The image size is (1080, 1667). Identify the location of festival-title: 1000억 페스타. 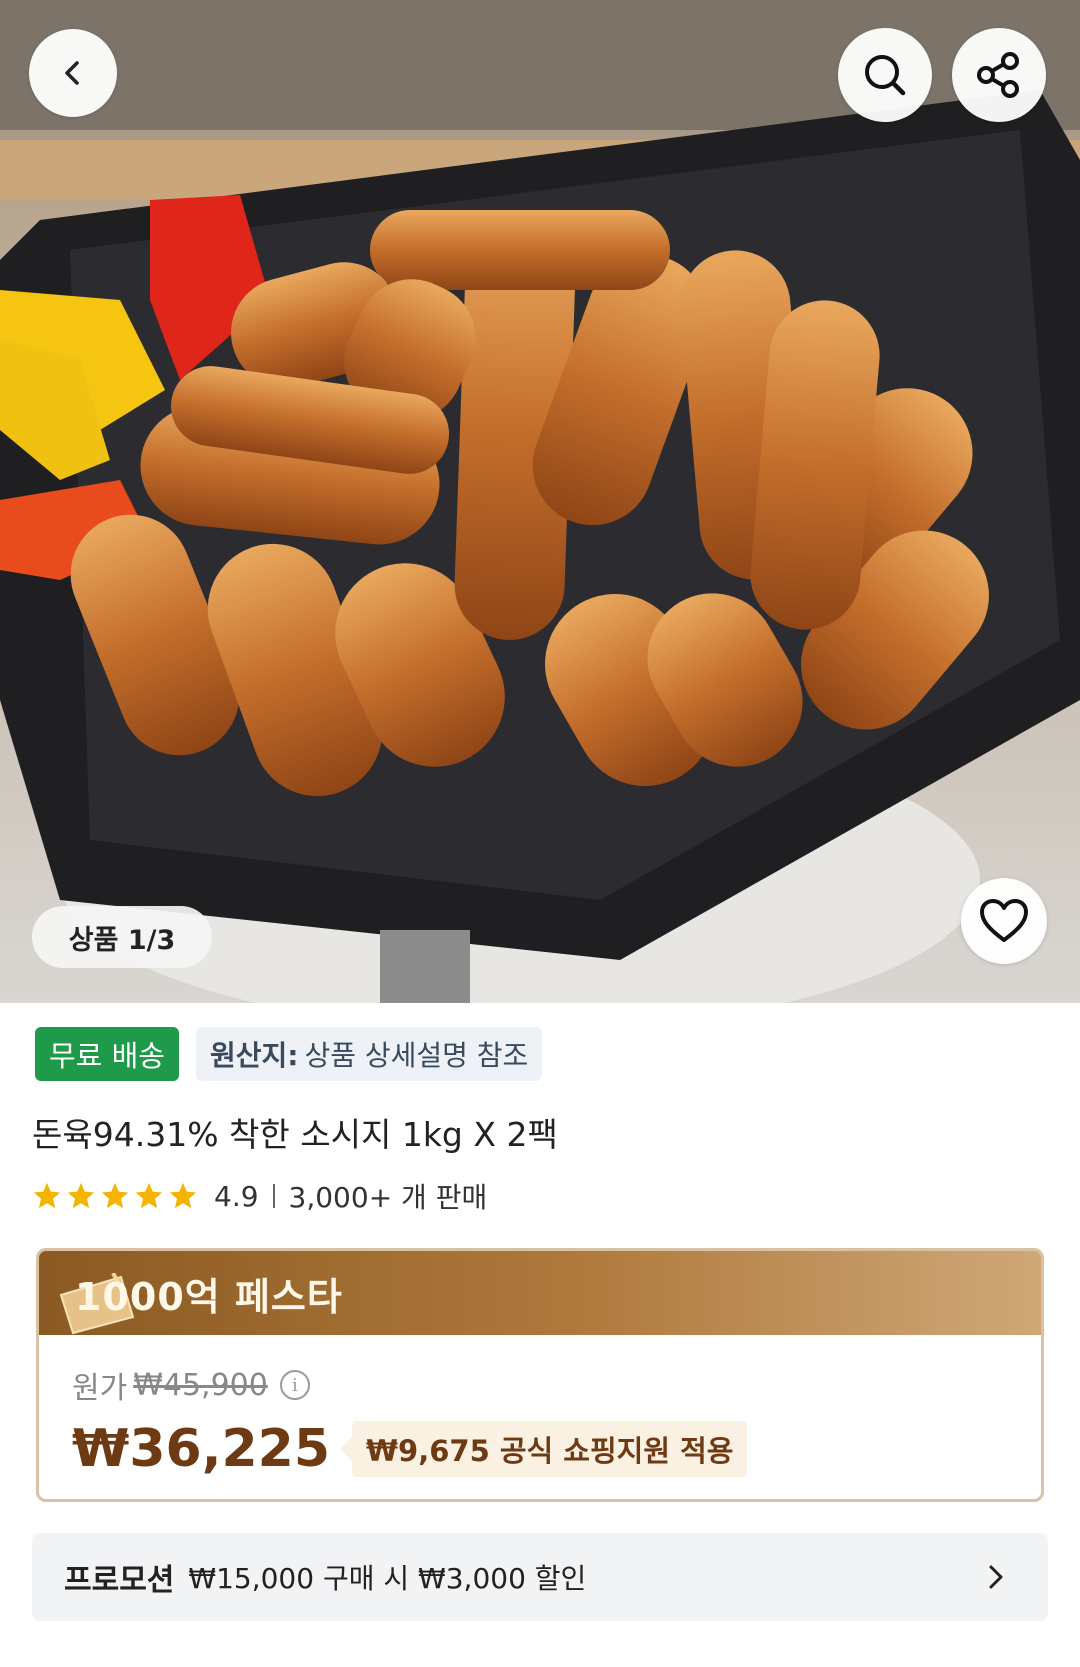
(209, 1296).